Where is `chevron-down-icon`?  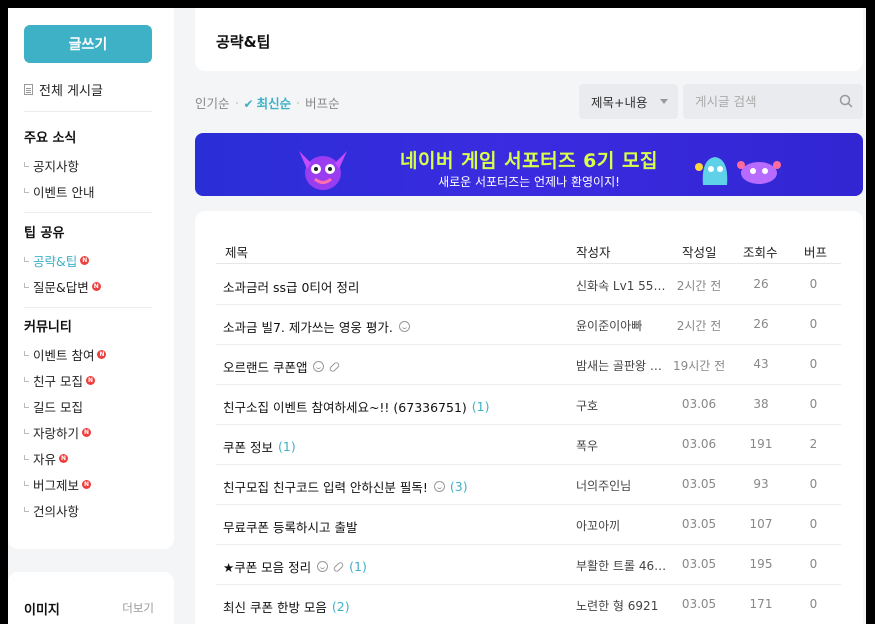 chevron-down-icon is located at coordinates (664, 101).